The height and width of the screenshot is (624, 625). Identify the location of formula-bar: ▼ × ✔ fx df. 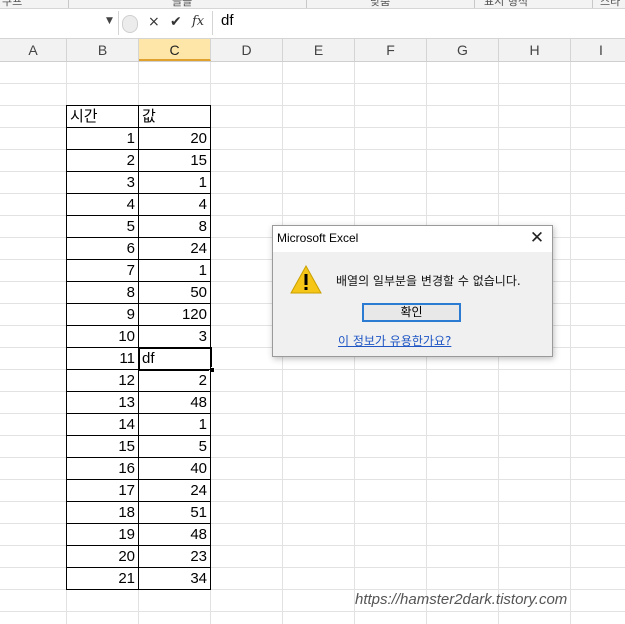
(312, 24).